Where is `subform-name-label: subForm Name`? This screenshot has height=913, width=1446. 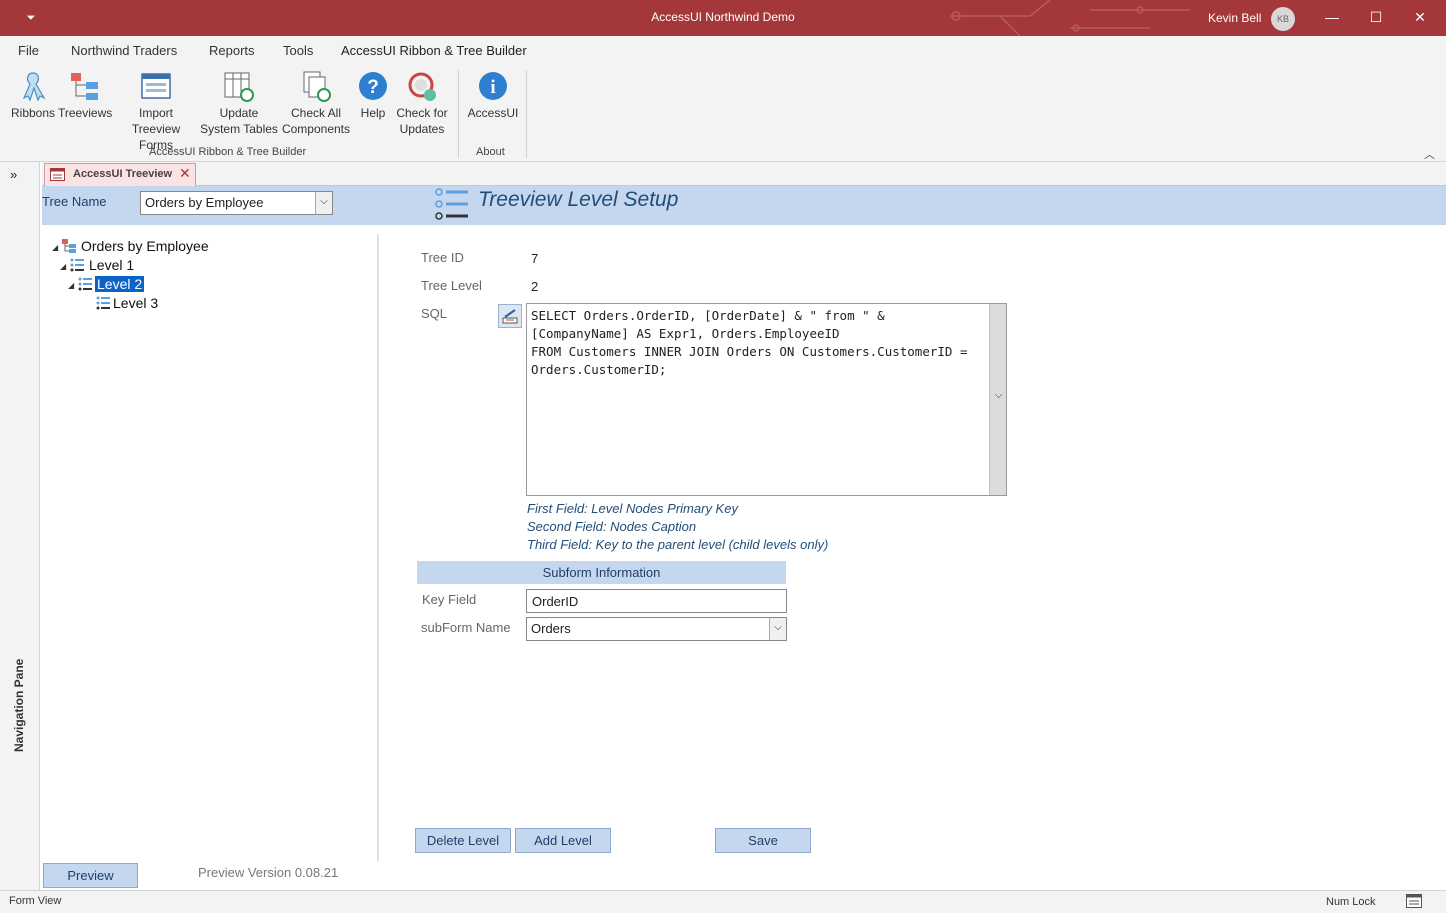
subform-name-label: subForm Name is located at coordinates (466, 627).